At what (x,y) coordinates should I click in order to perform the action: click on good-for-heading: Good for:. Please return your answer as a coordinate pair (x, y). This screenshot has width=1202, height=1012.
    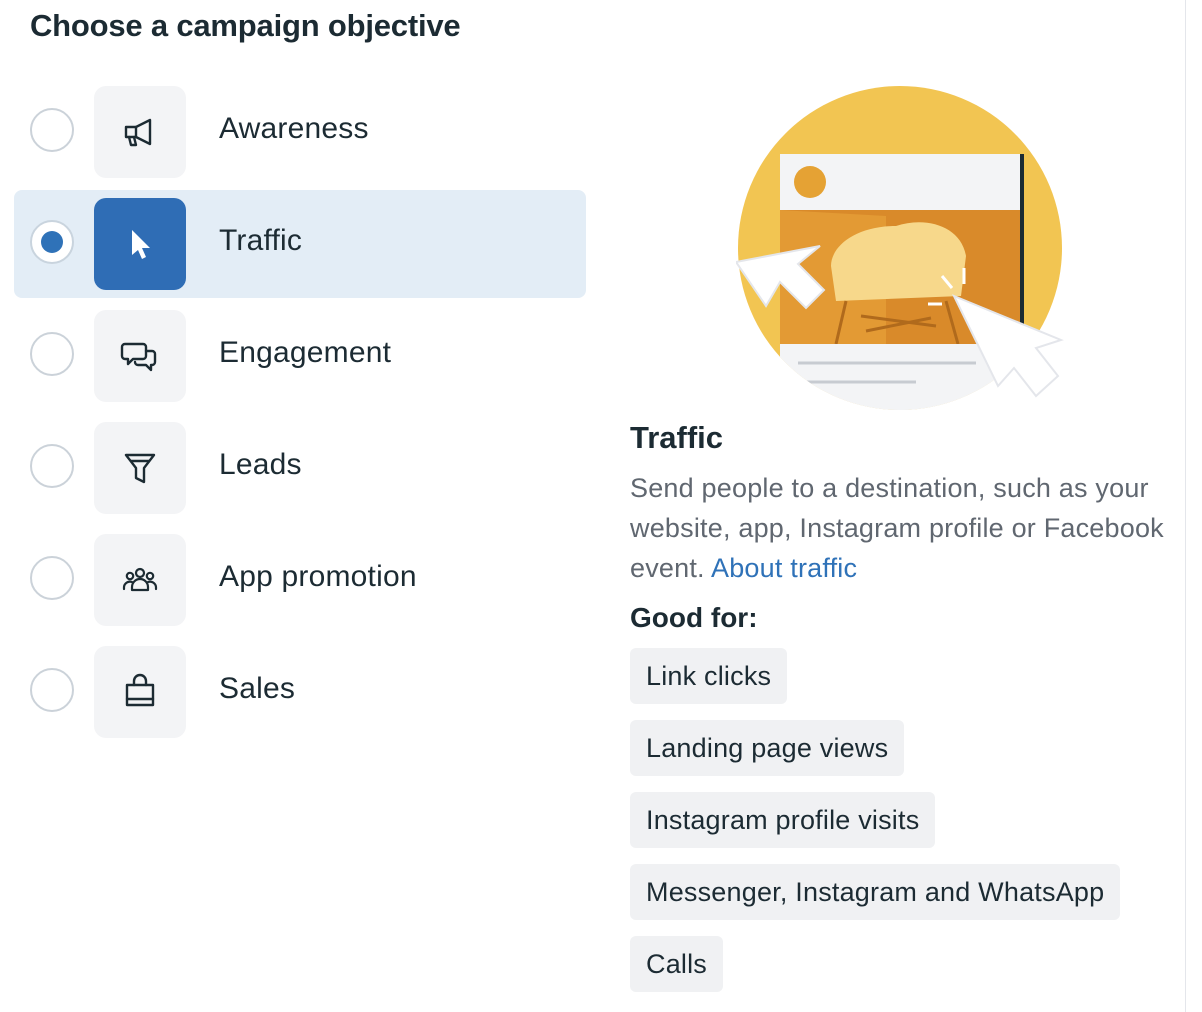
    Looking at the image, I should click on (694, 617).